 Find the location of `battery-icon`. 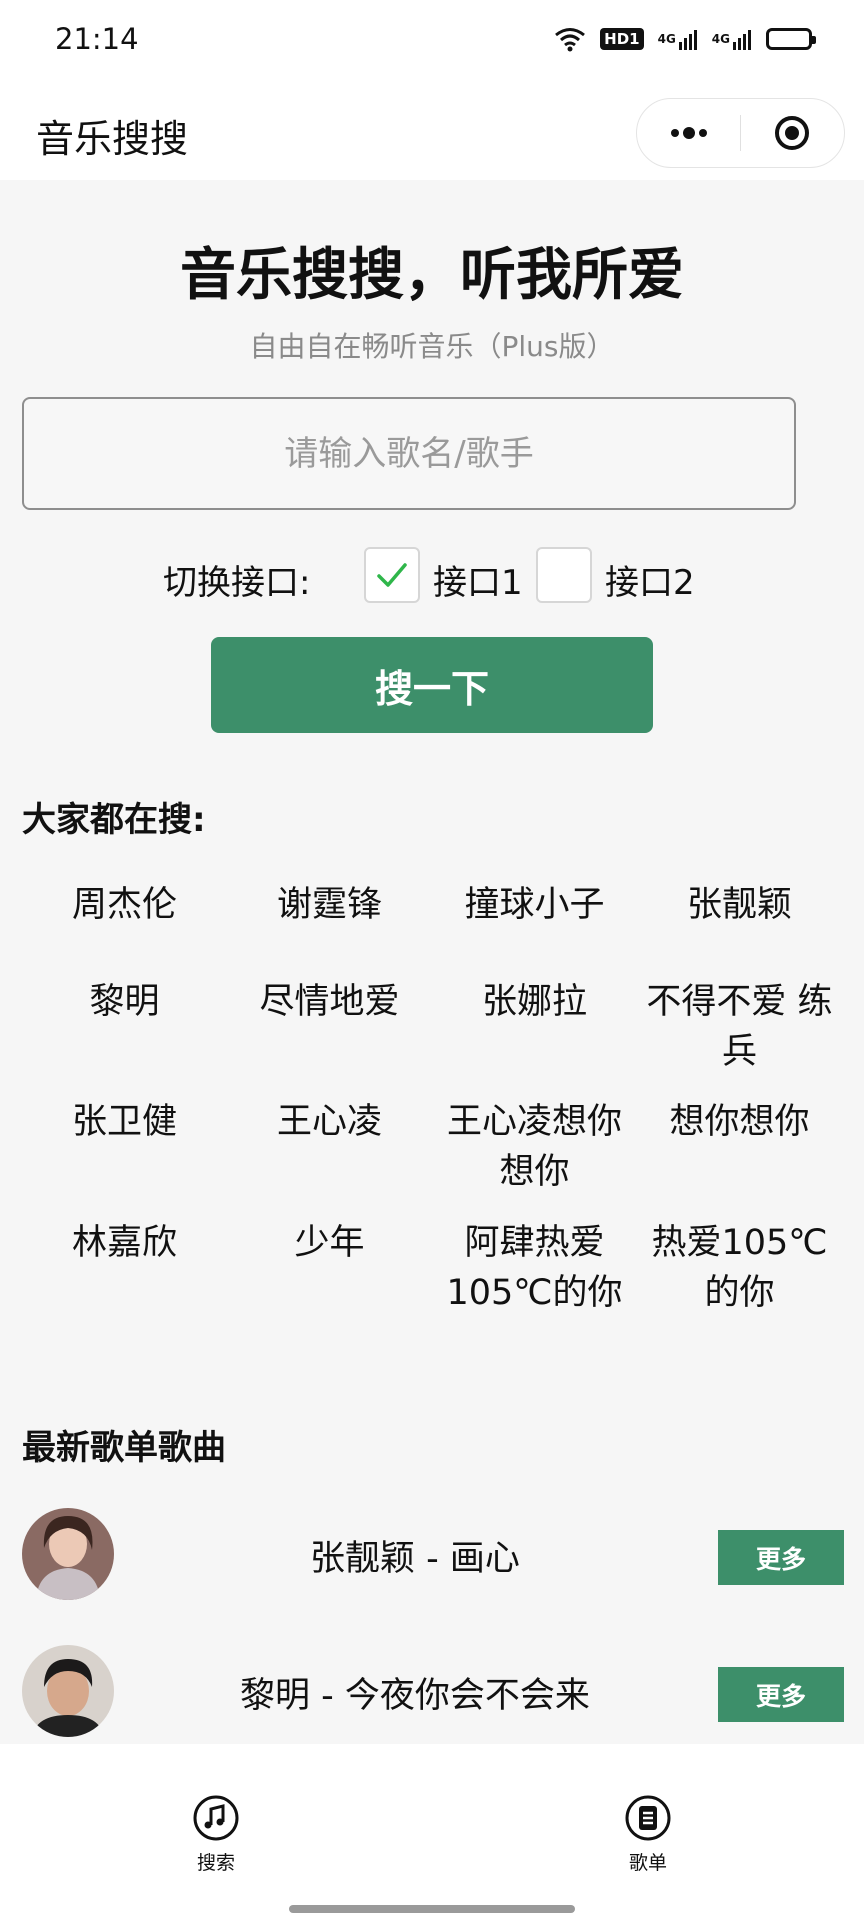

battery-icon is located at coordinates (791, 39).